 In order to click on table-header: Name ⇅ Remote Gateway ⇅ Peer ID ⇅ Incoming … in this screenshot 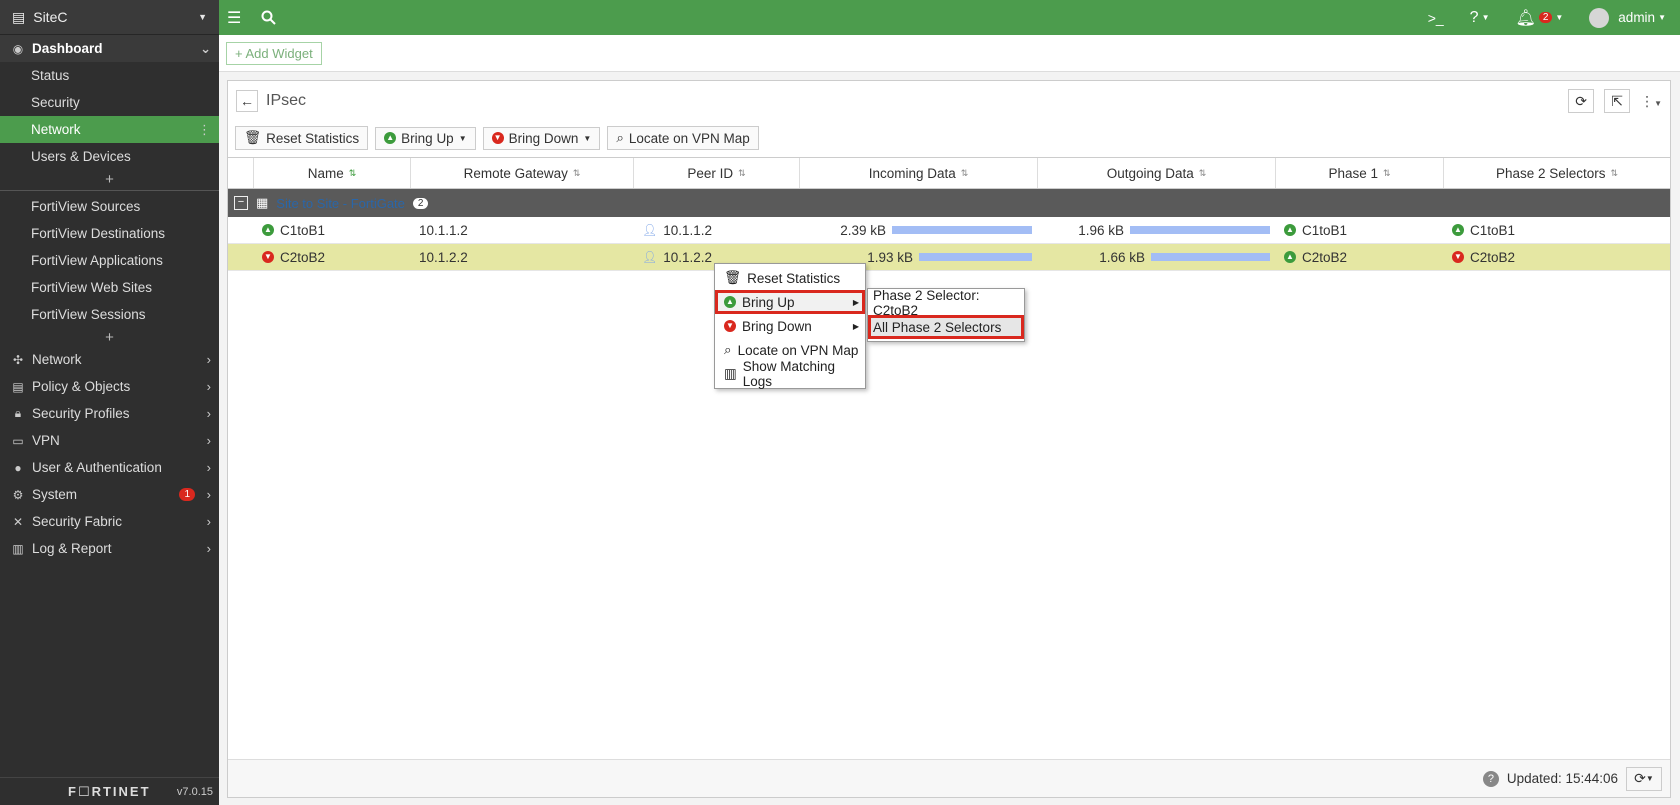, I will do `click(949, 173)`.